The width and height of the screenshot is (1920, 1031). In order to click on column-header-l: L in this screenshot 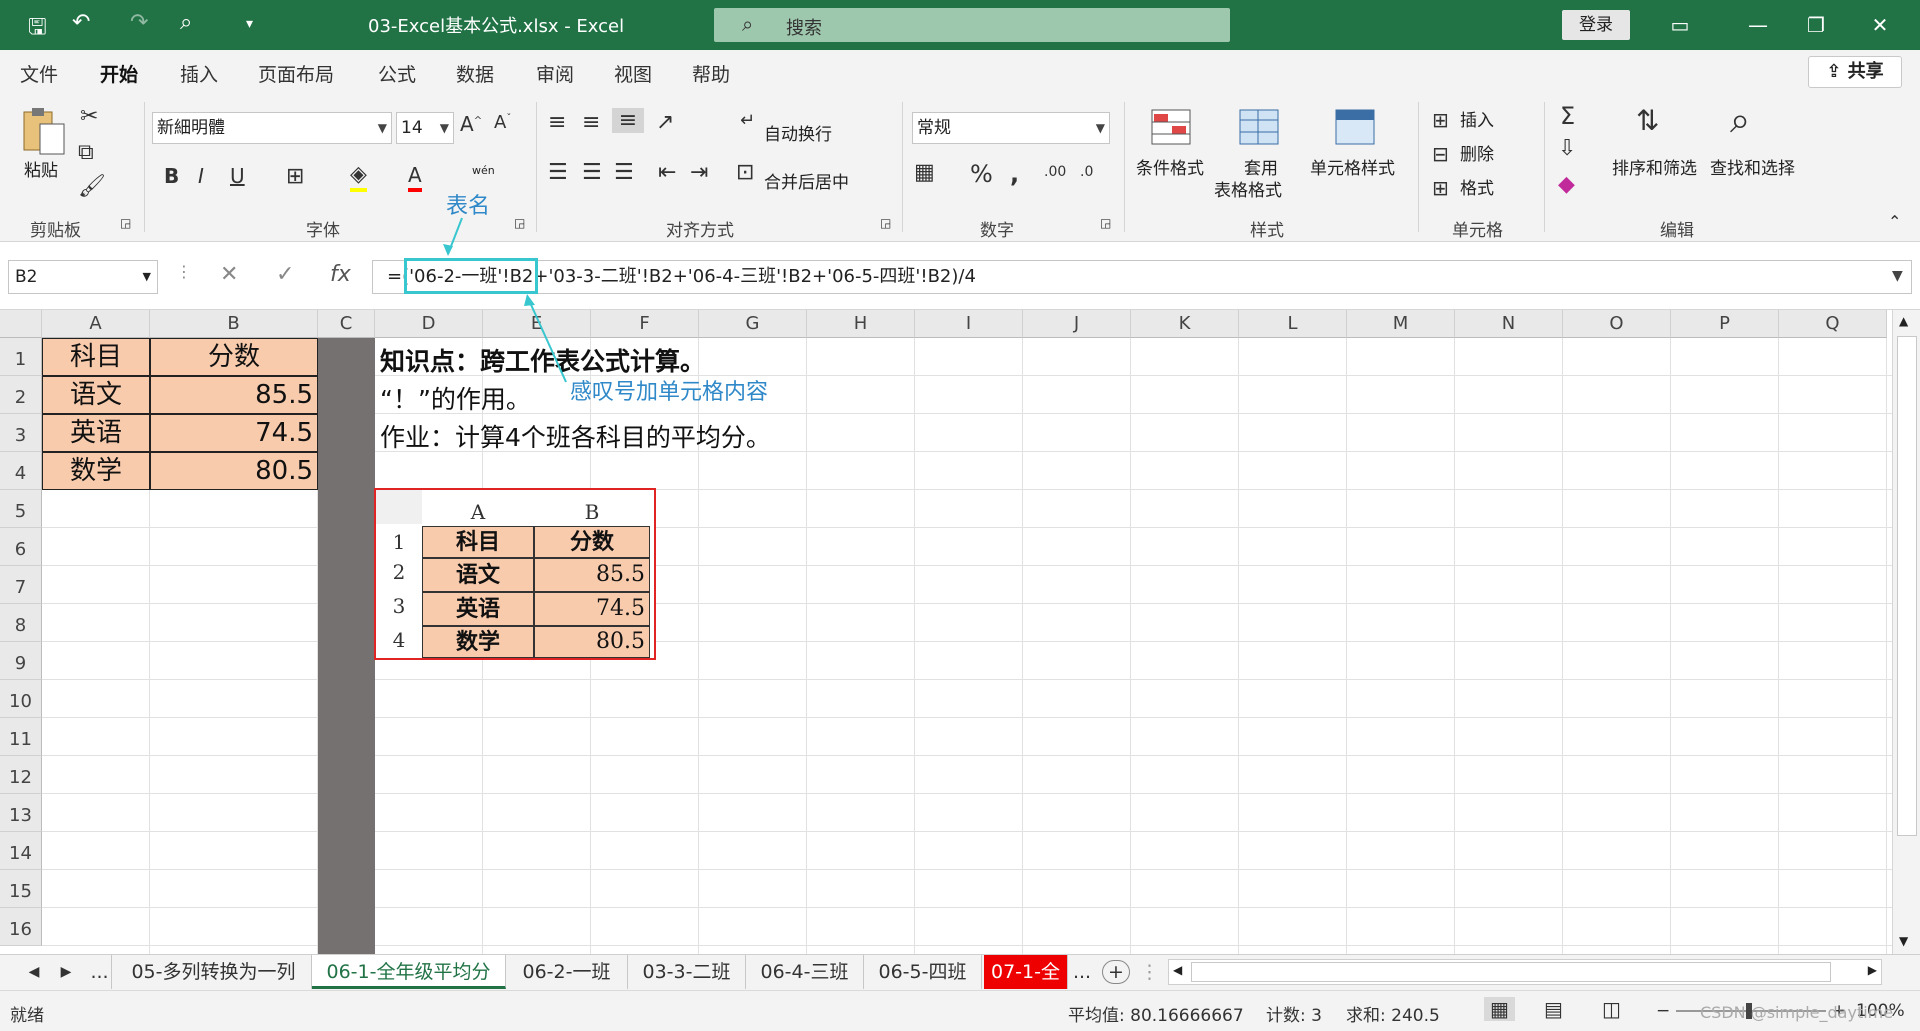, I will do `click(1293, 324)`.